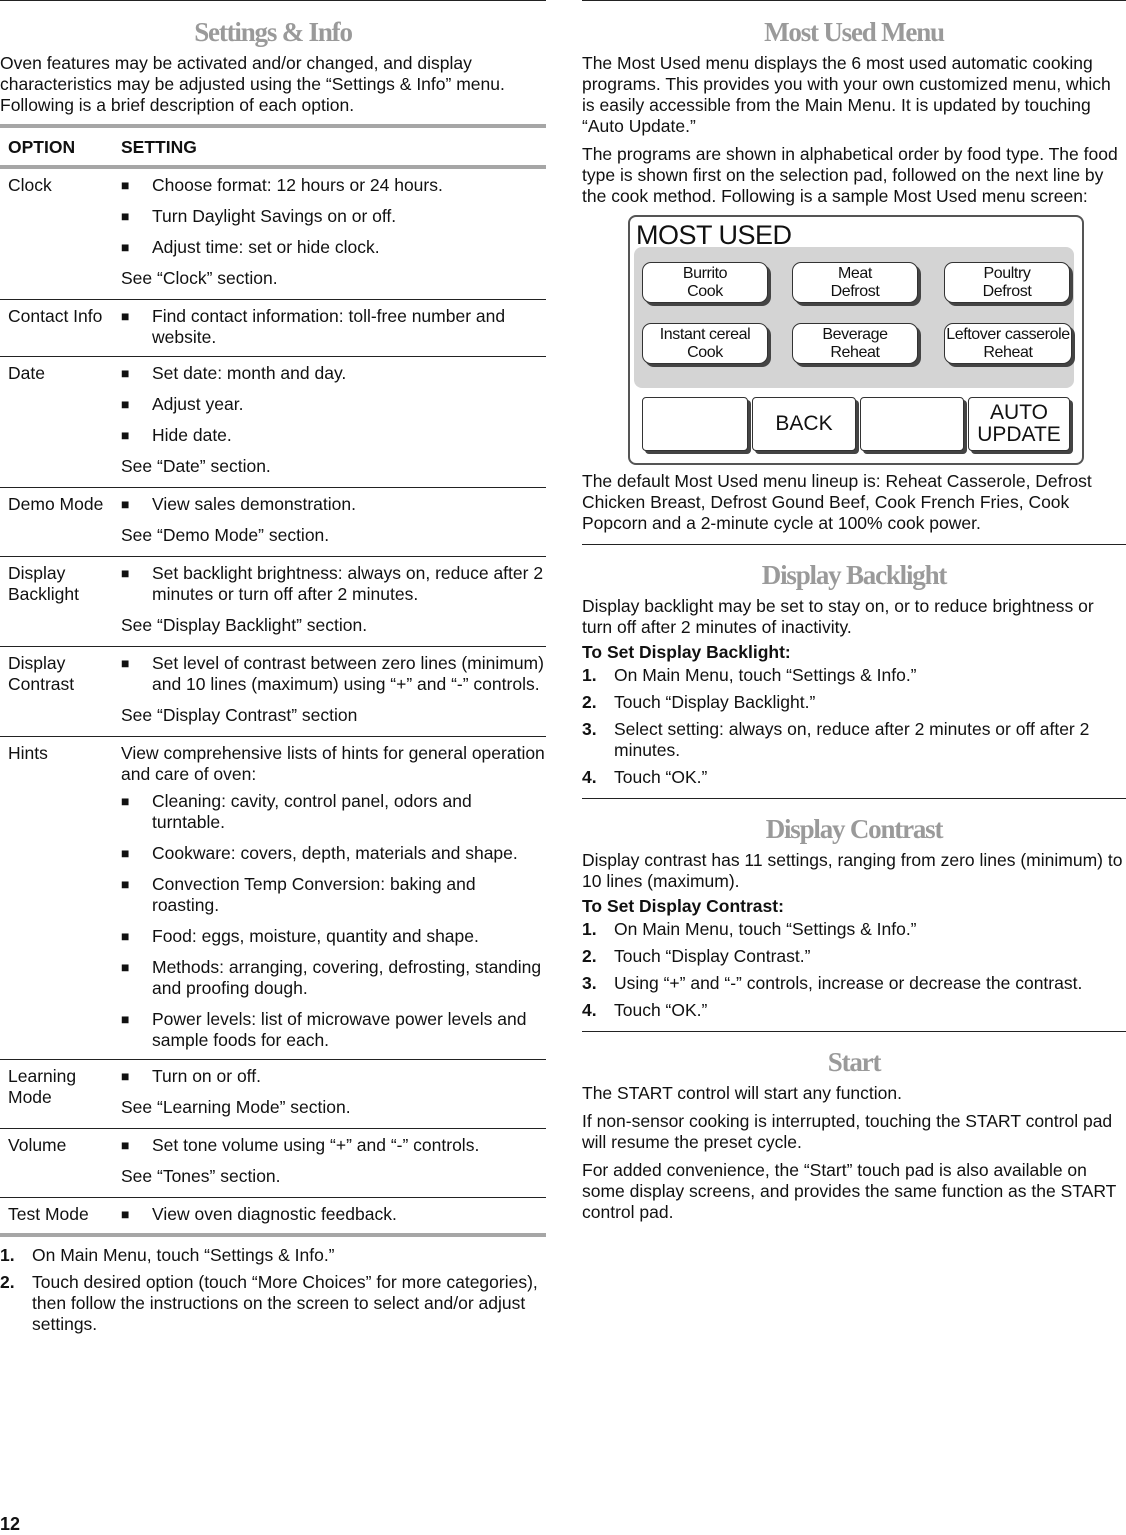 Image resolution: width=1126 pixels, height=1535 pixels. I want to click on see-reference: See “Clock” section., so click(199, 278).